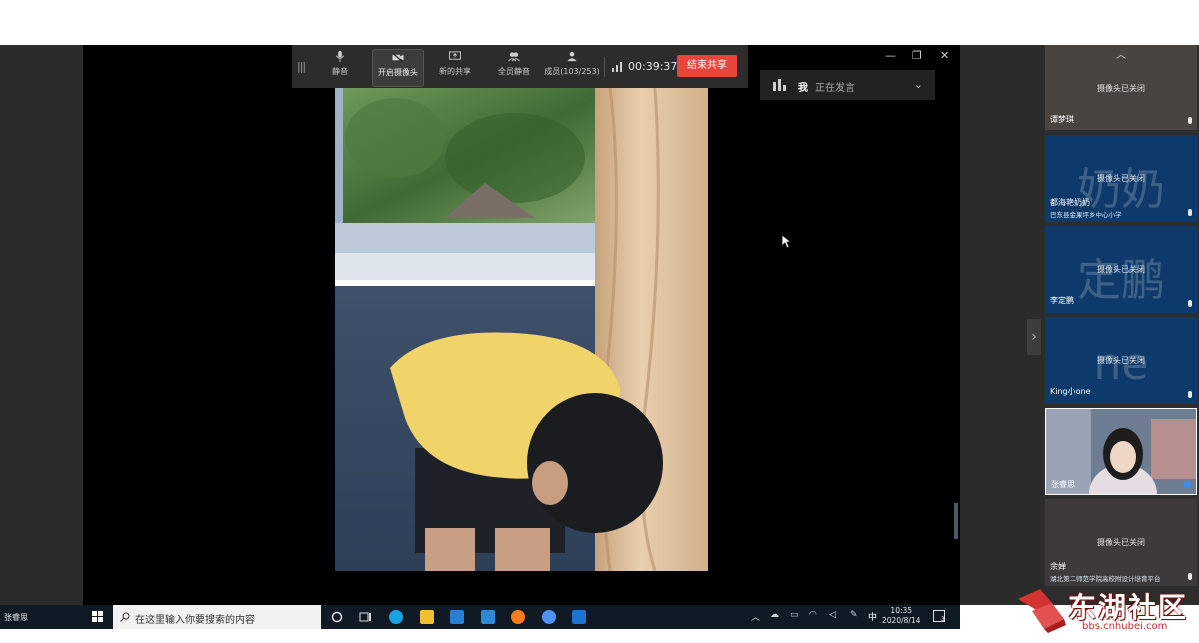 This screenshot has height=643, width=1199. Describe the element at coordinates (125, 617) in the screenshot. I see `search-icon` at that location.